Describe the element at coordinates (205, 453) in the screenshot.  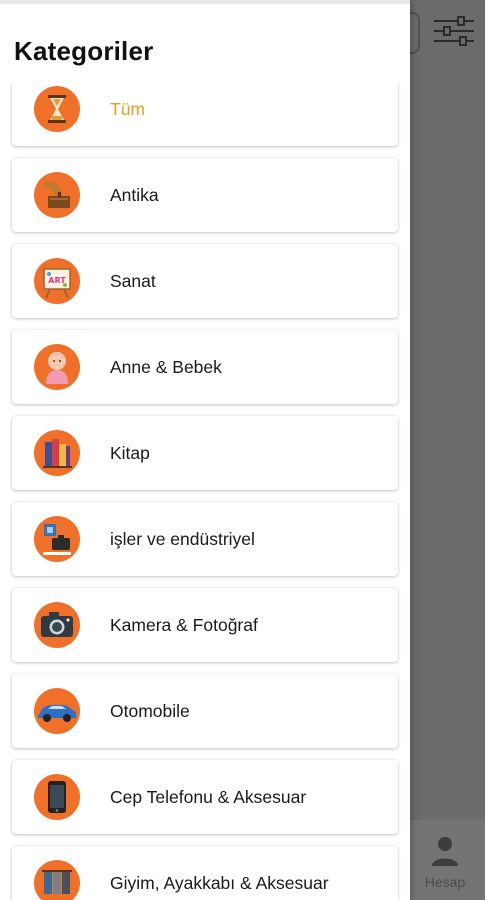
I see `category-item-kitap: Kitap` at that location.